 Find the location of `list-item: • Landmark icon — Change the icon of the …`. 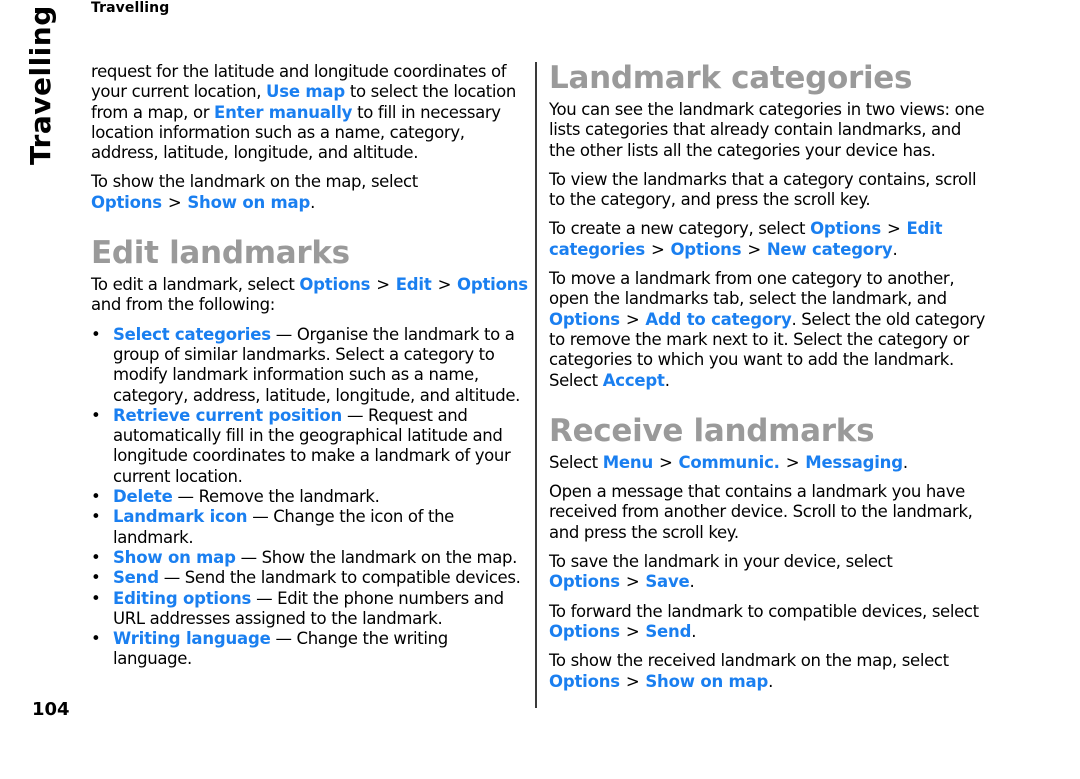

list-item: • Landmark icon — Change the icon of the … is located at coordinates (311, 527).